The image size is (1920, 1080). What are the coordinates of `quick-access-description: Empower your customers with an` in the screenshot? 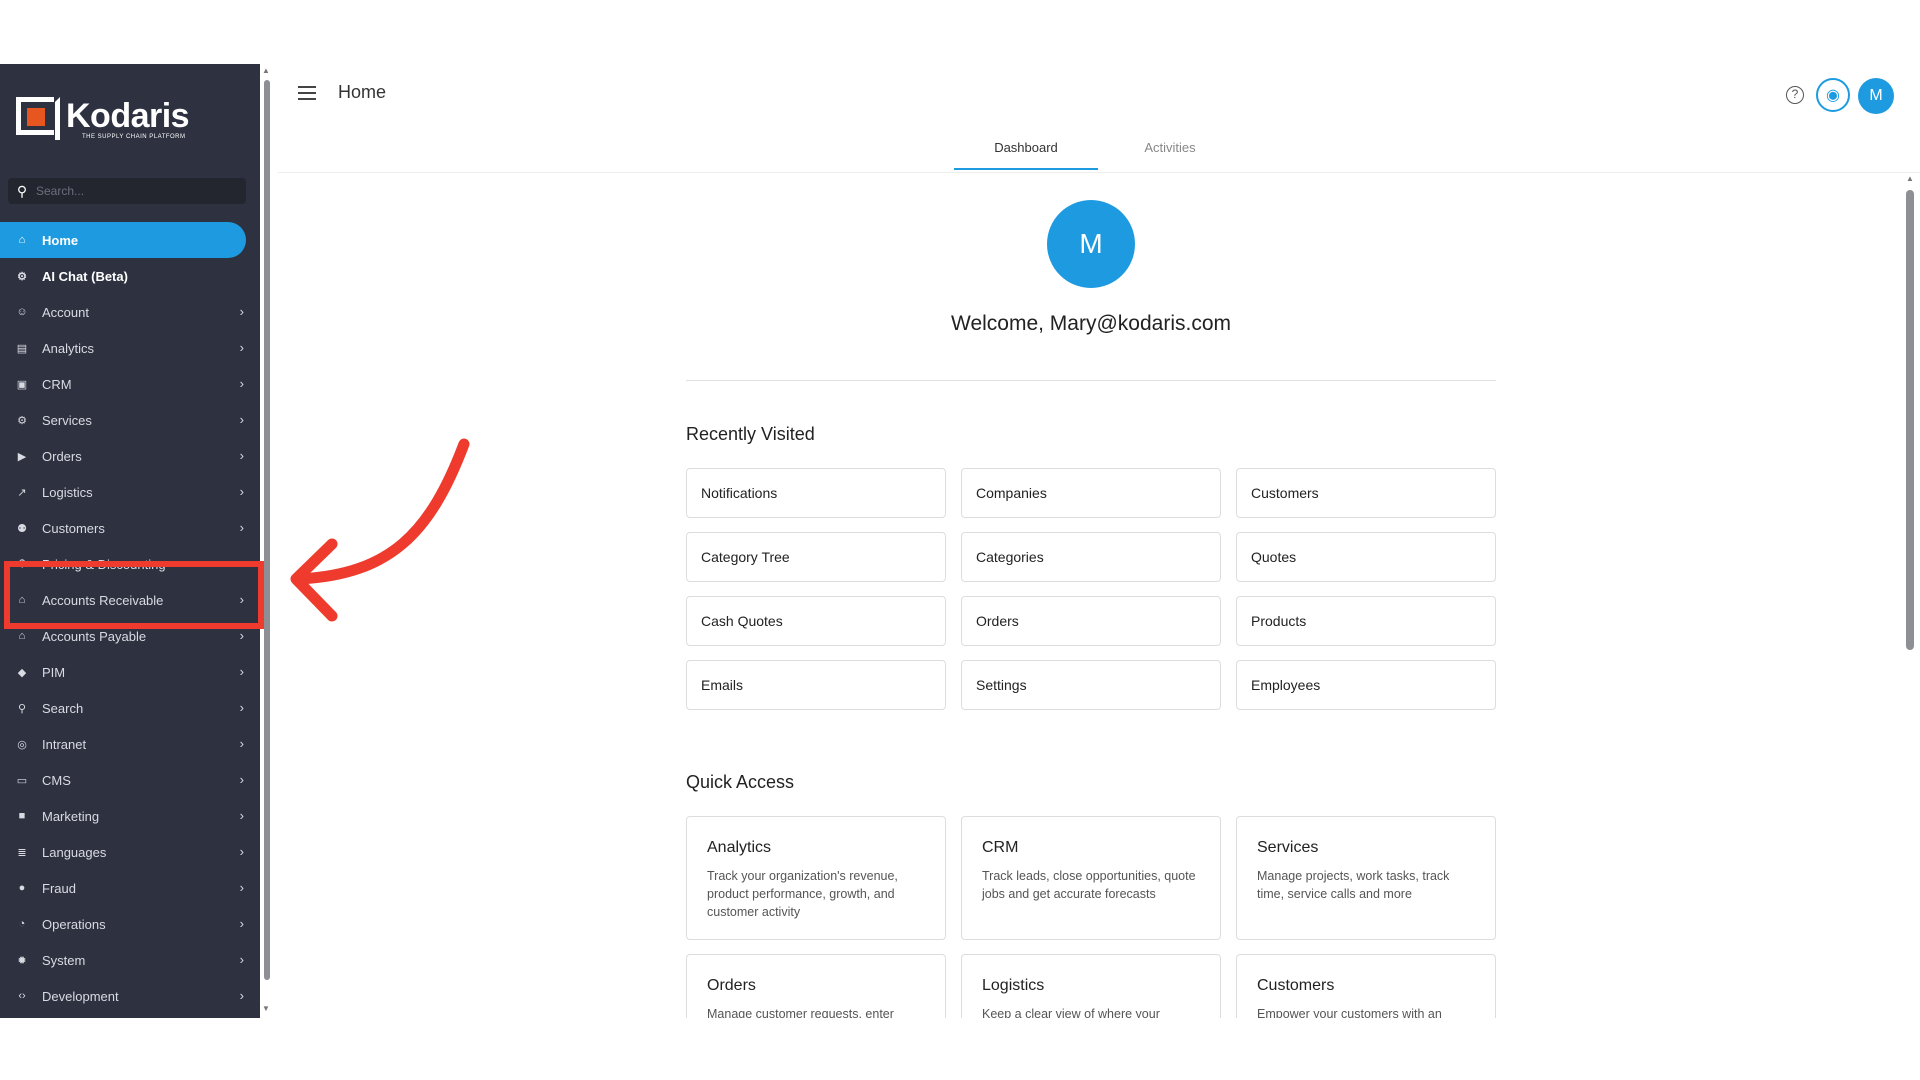 It's located at (1349, 1012).